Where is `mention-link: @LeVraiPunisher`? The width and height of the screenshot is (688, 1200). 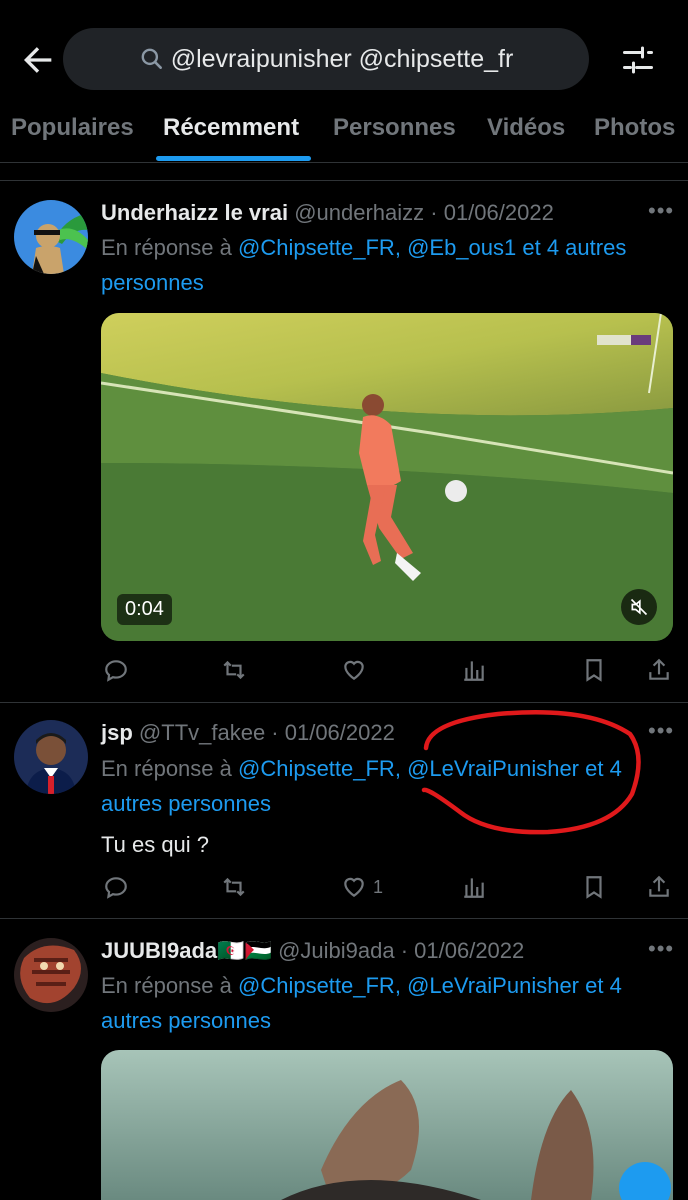
mention-link: @LeVraiPunisher is located at coordinates (493, 985).